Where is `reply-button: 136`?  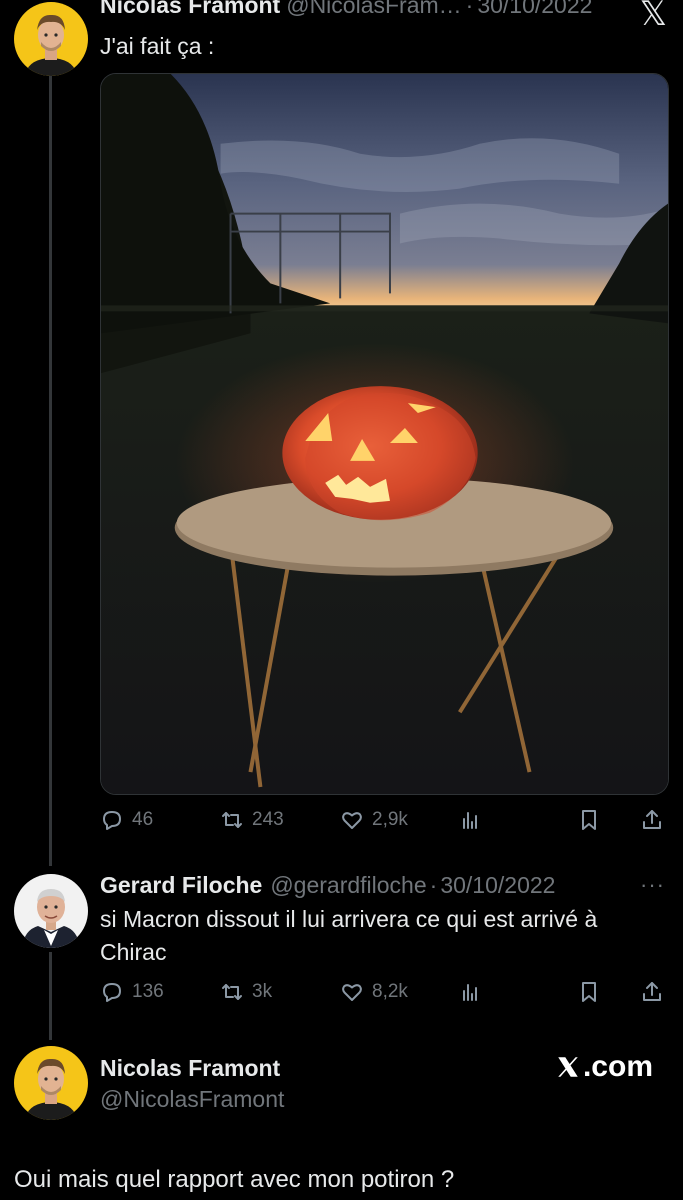
reply-button: 136 is located at coordinates (132, 992).